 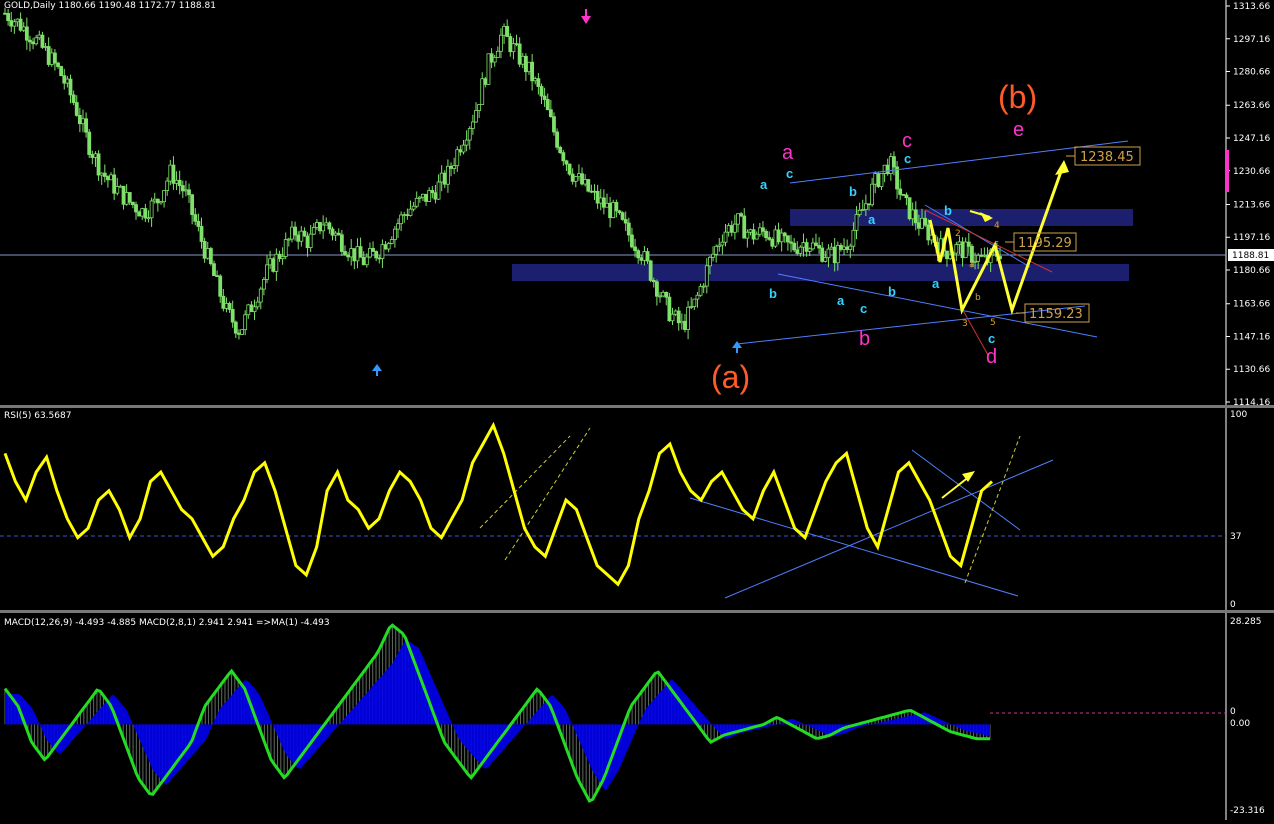 What do you see at coordinates (997, 226) in the screenshot?
I see `wave-number: 4` at bounding box center [997, 226].